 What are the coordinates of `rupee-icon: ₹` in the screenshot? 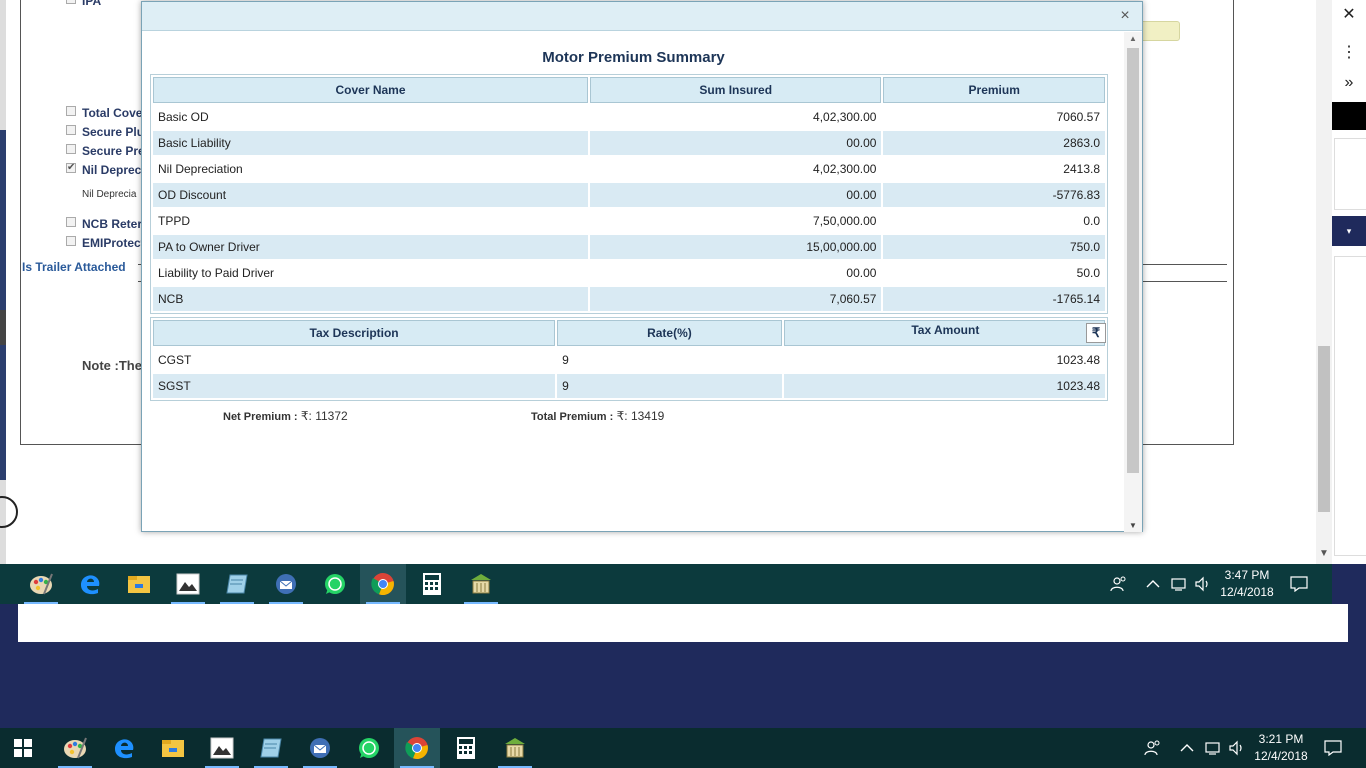 It's located at (1096, 333).